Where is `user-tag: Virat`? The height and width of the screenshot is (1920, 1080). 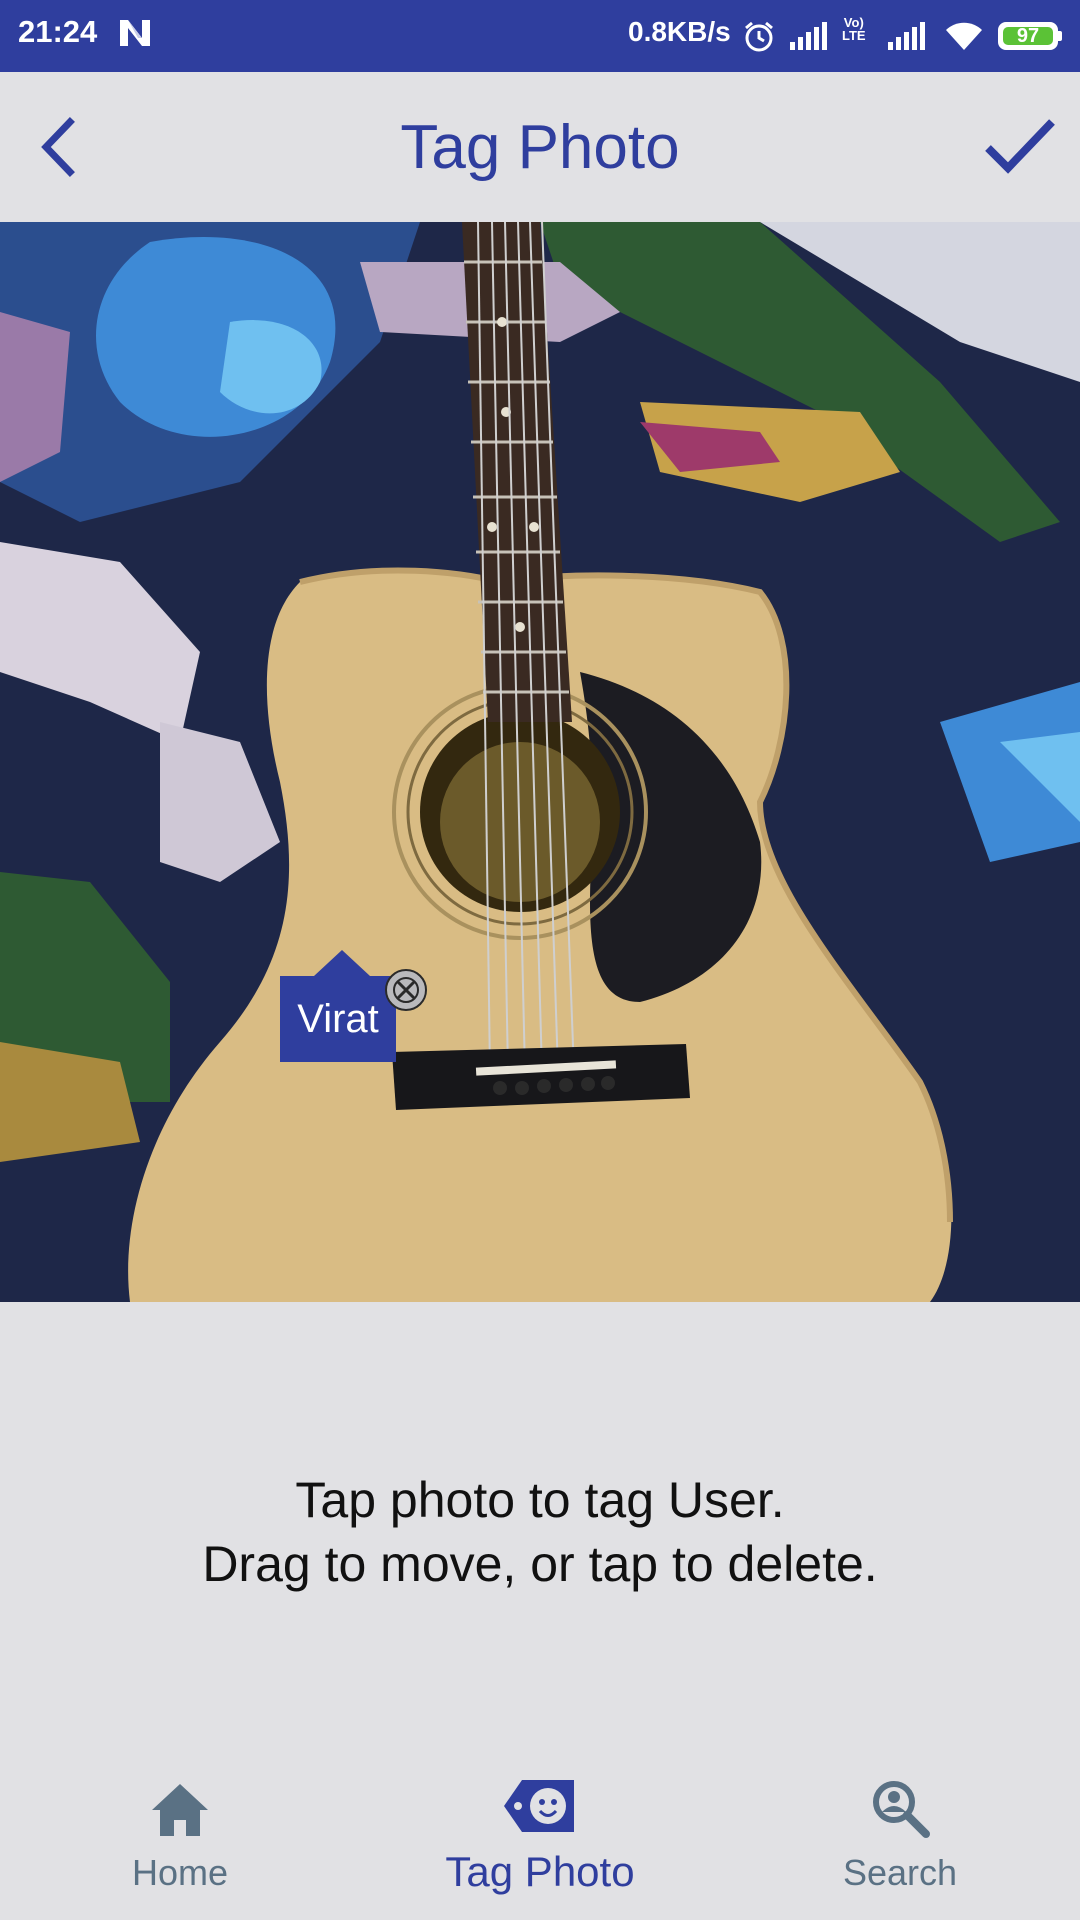
user-tag: Virat is located at coordinates (338, 1006).